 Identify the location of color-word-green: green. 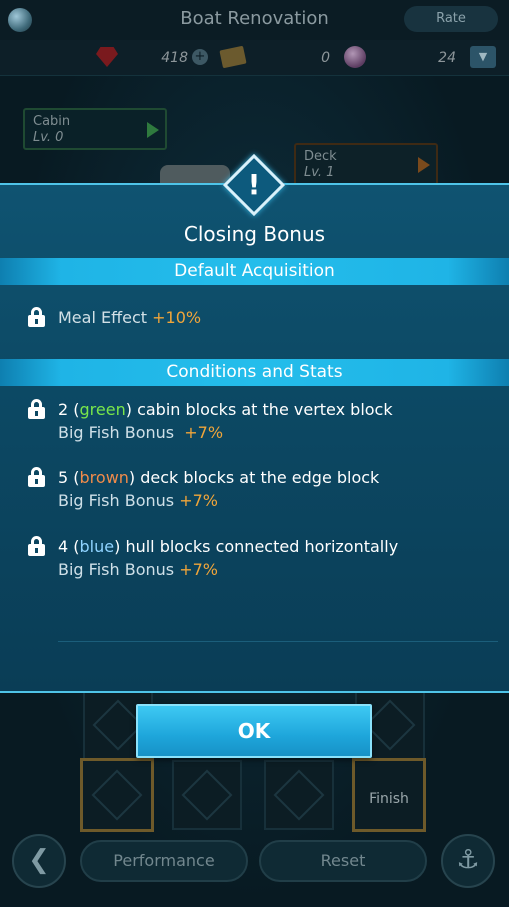
(102, 409).